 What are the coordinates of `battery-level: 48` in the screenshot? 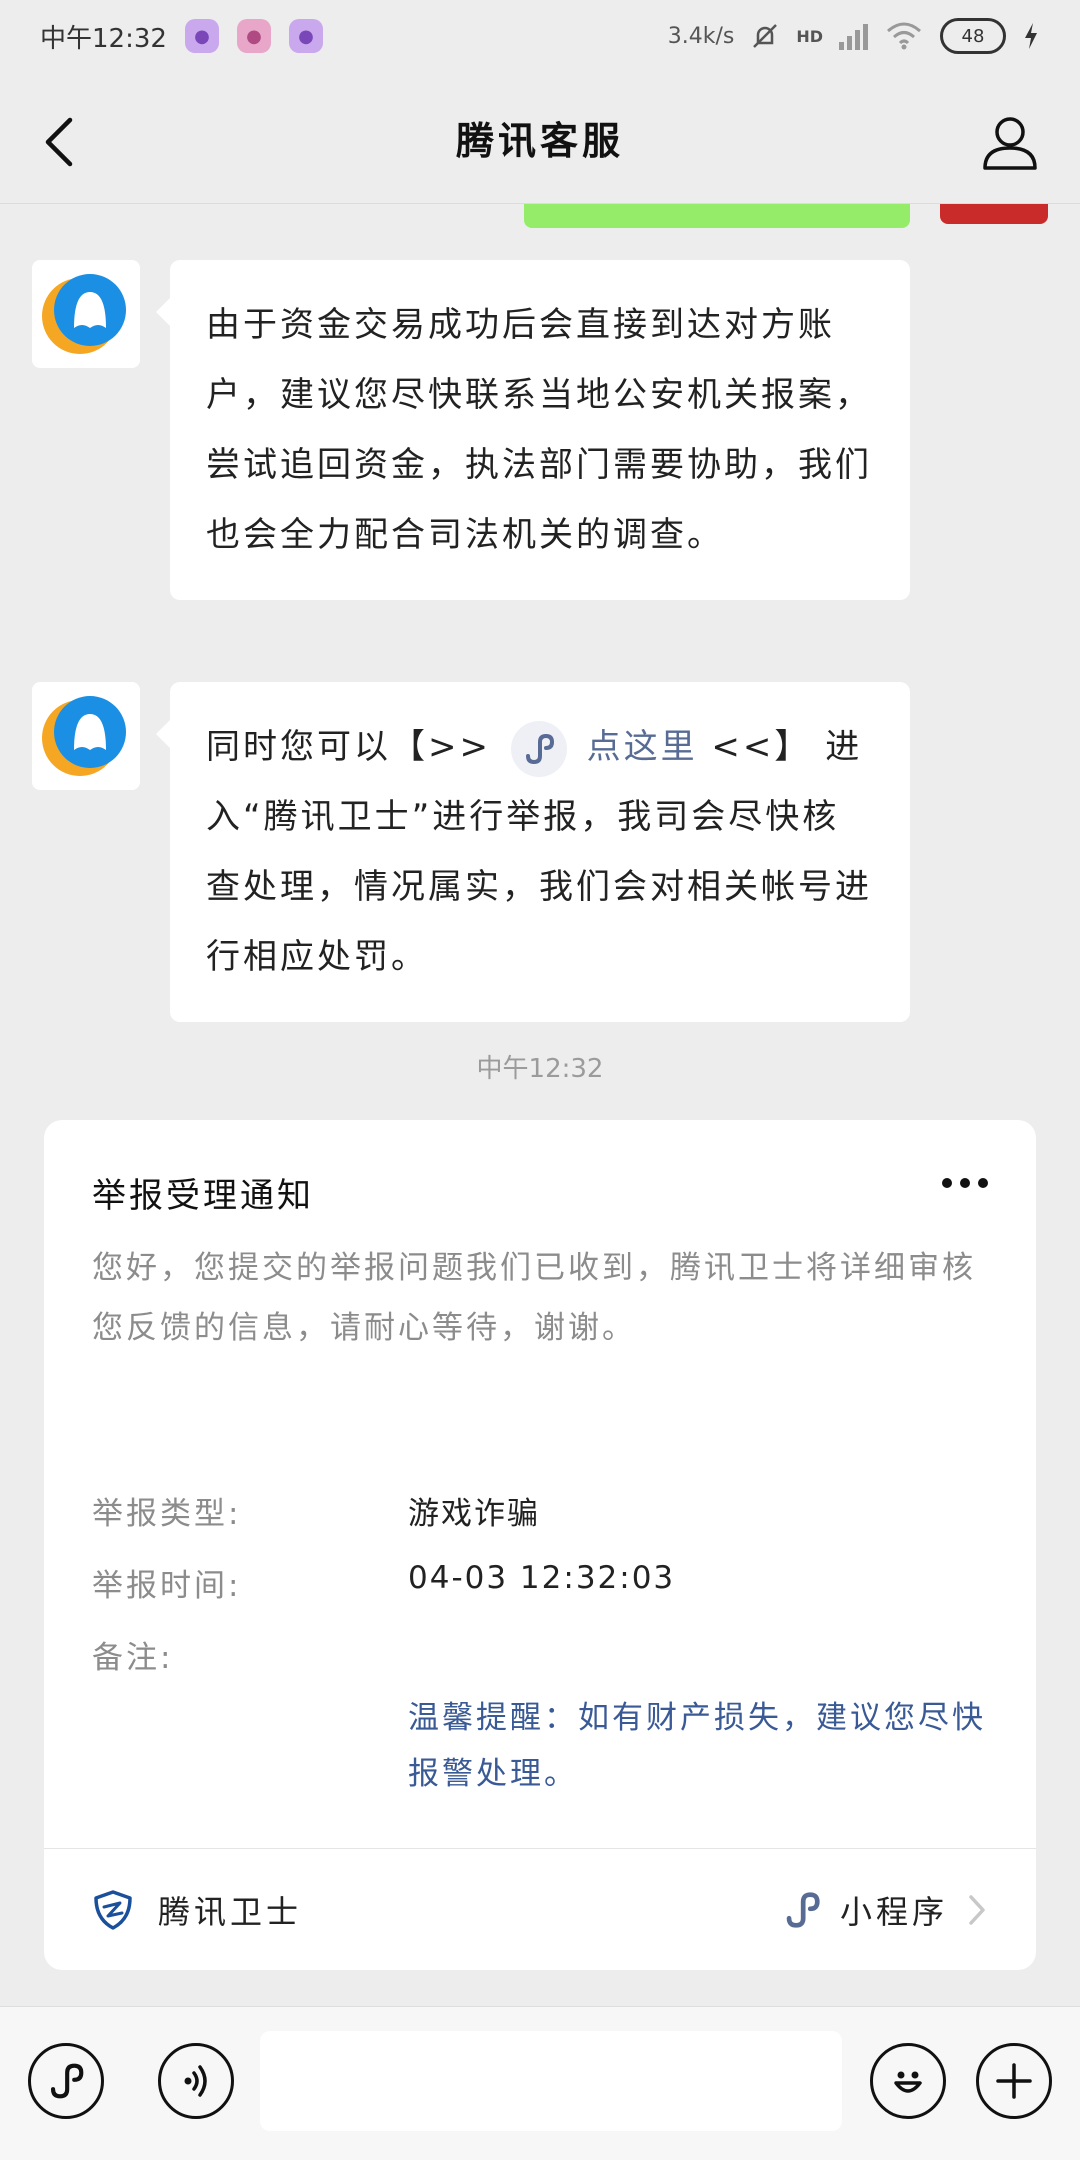 It's located at (973, 36).